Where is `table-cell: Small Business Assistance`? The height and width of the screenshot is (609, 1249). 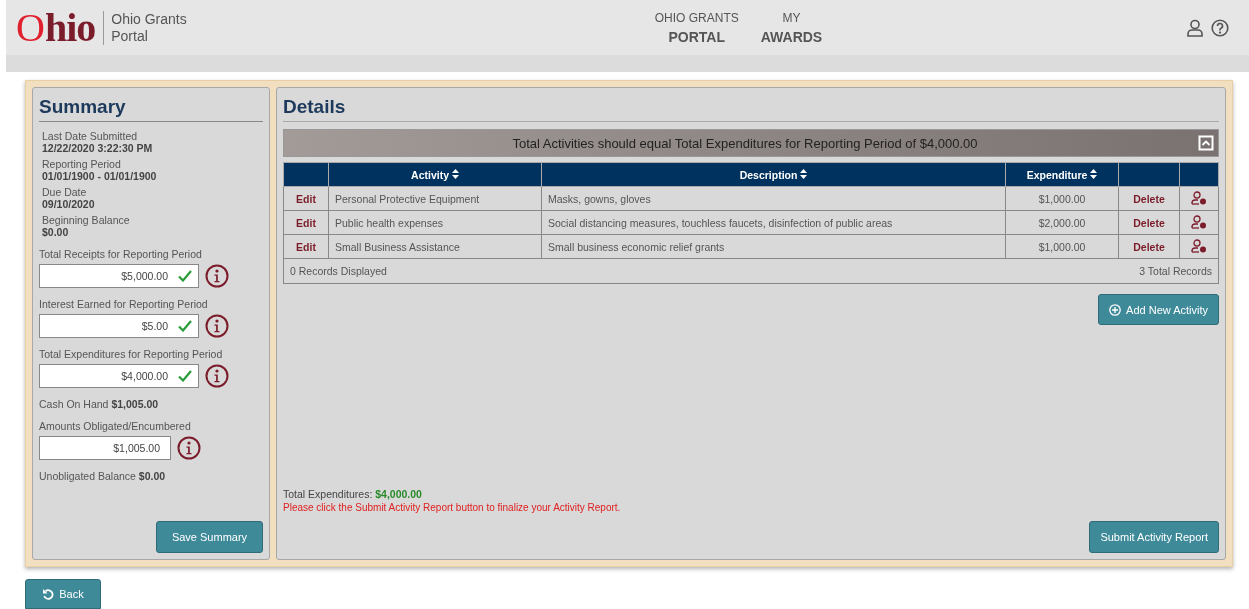 table-cell: Small Business Assistance is located at coordinates (435, 246).